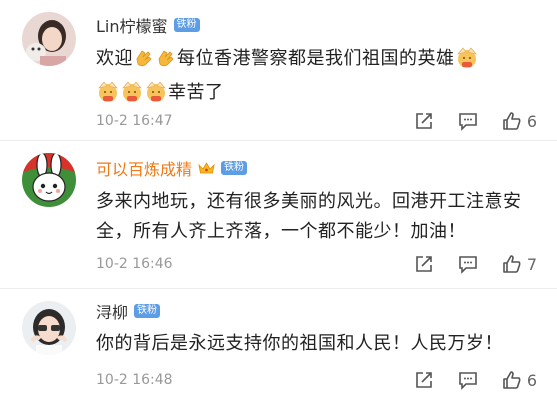  What do you see at coordinates (144, 168) in the screenshot?
I see `username: 可以百炼成精` at bounding box center [144, 168].